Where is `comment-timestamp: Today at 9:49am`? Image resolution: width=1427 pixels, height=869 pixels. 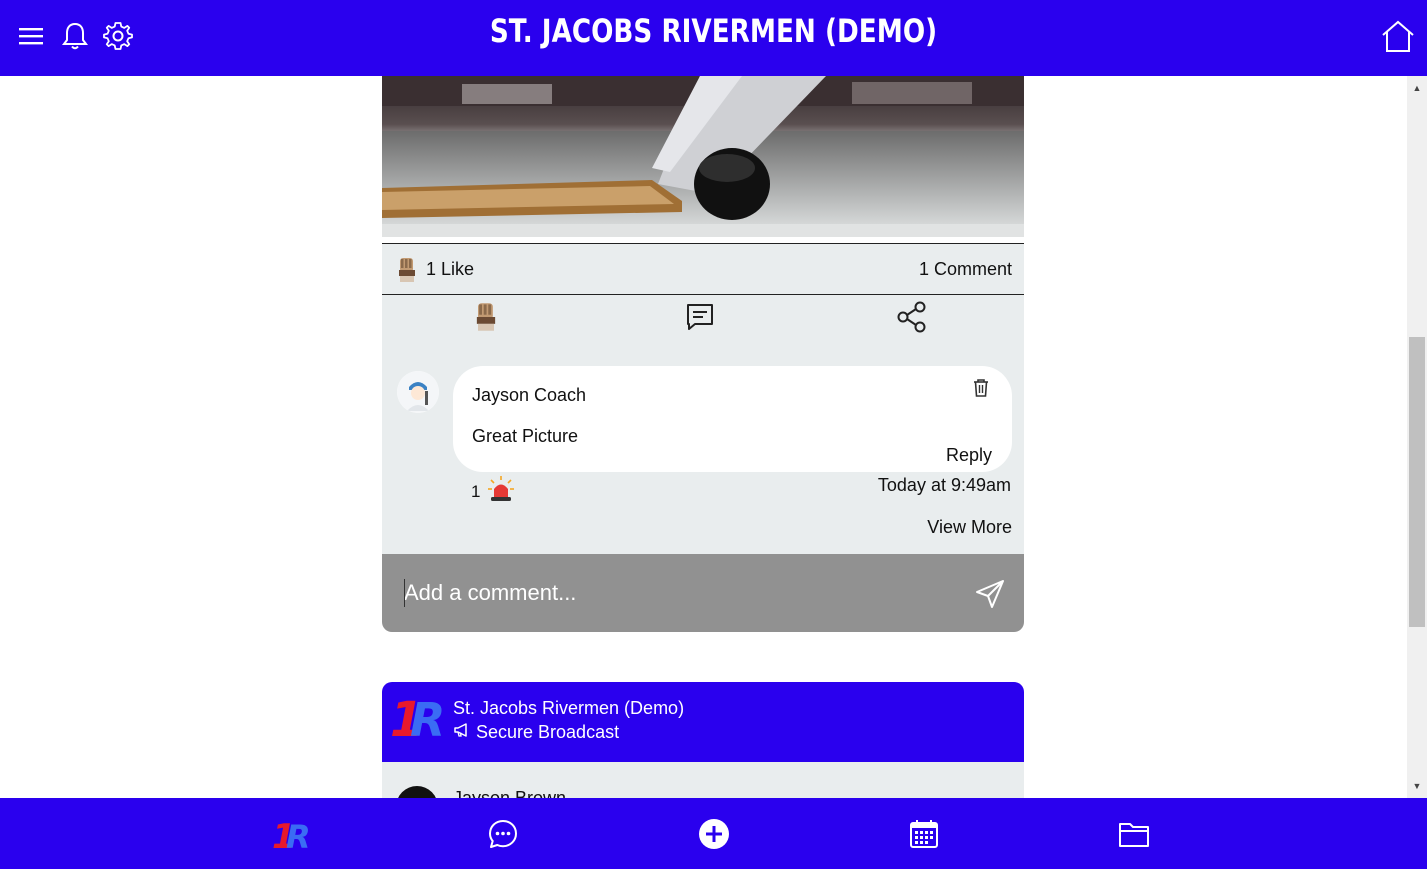 comment-timestamp: Today at 9:49am is located at coordinates (944, 485).